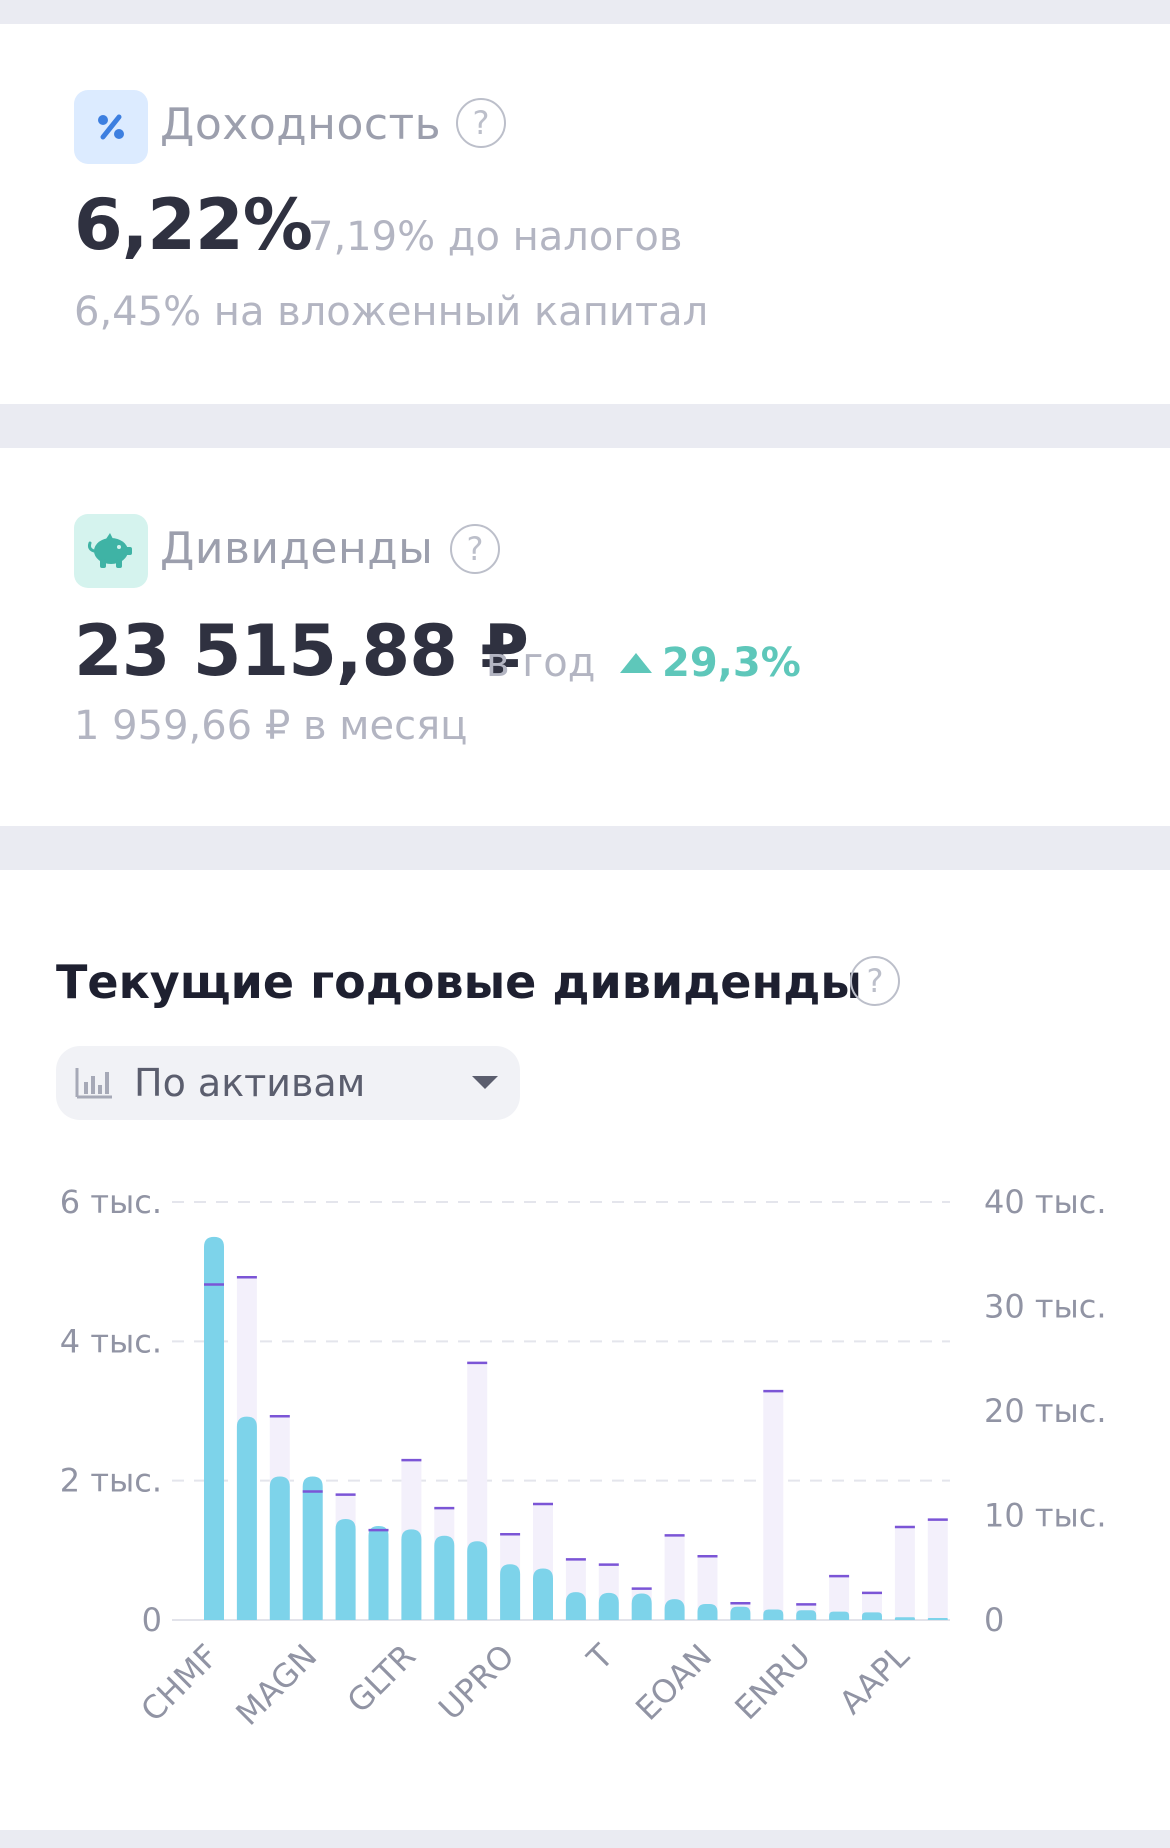 The image size is (1170, 1848). Describe the element at coordinates (193, 225) in the screenshot. I see `yield-value: 6,22%` at that location.